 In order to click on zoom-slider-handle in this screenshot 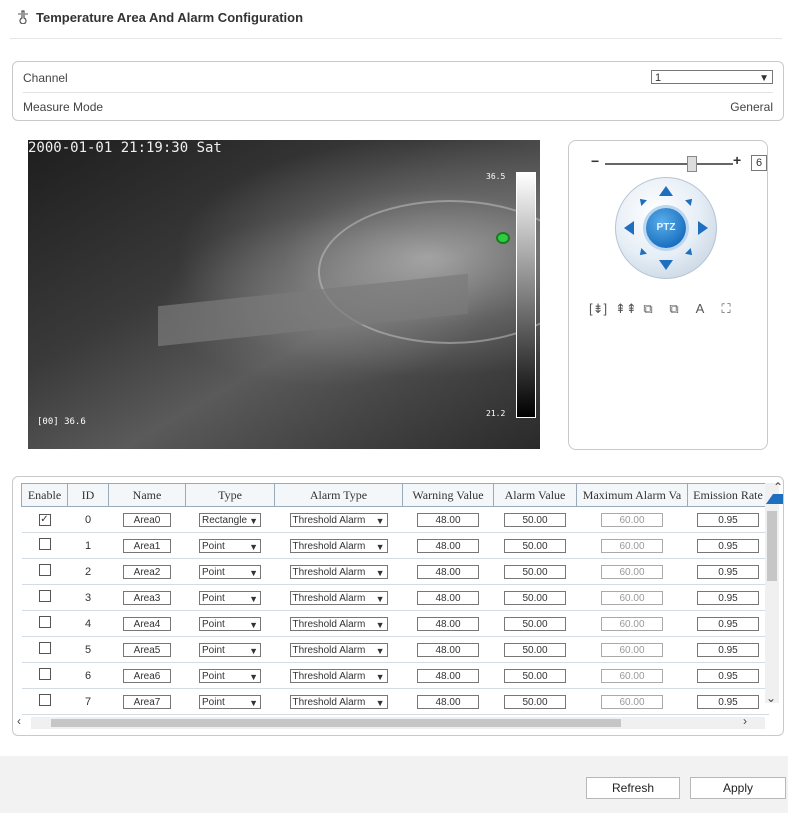, I will do `click(692, 164)`.